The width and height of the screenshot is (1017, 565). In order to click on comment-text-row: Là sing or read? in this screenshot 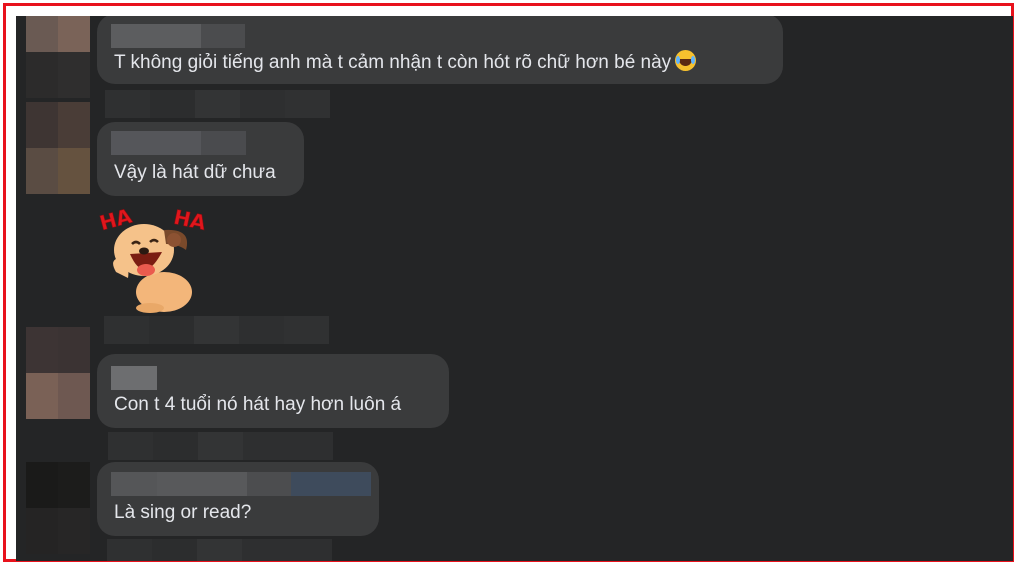, I will do `click(182, 513)`.